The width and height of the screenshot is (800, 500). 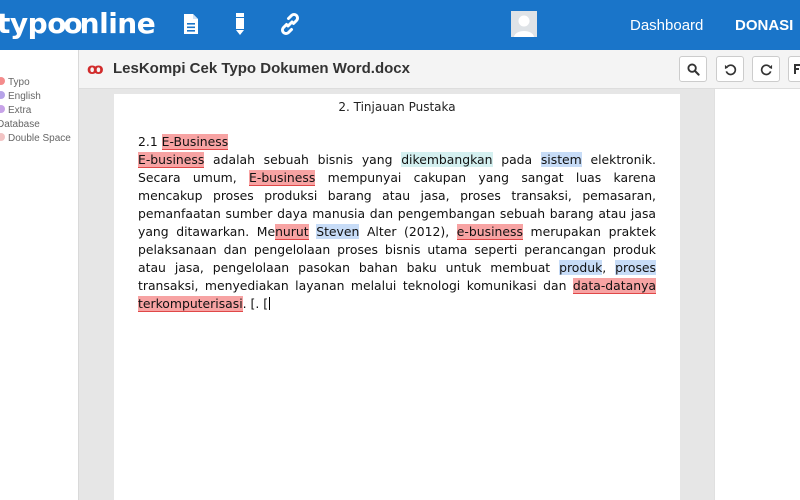 What do you see at coordinates (2, 109) in the screenshot?
I see `extra-dot-icon` at bounding box center [2, 109].